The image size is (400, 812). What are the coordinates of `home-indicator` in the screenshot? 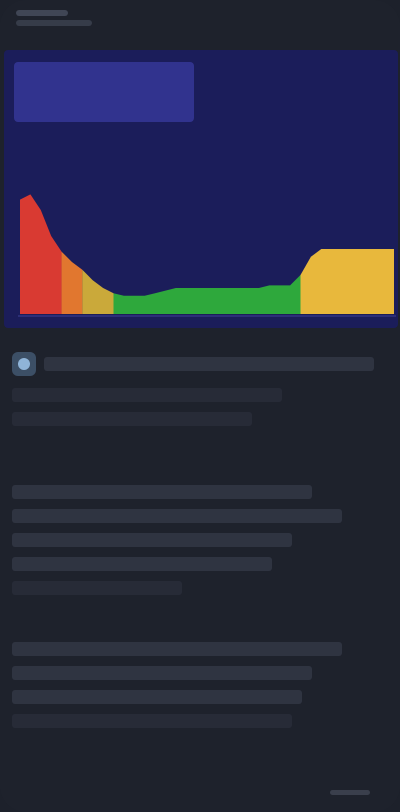 It's located at (350, 792).